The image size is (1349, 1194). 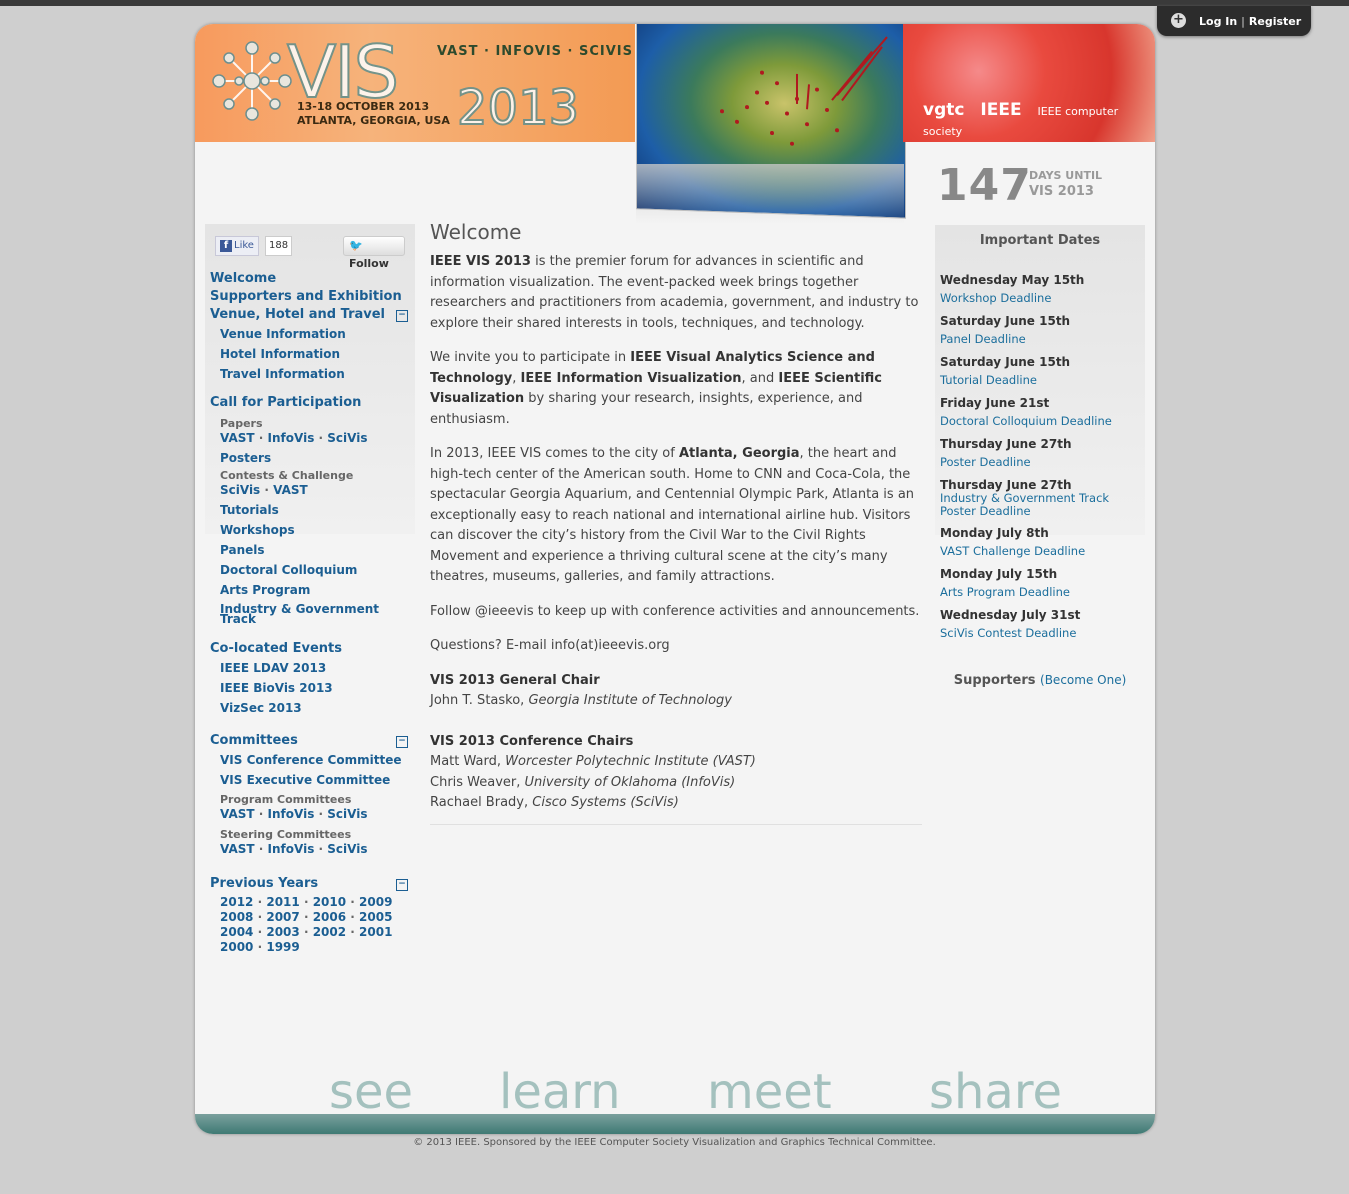 I want to click on countdown-label-days: DAYS UNTIL, so click(x=1066, y=175).